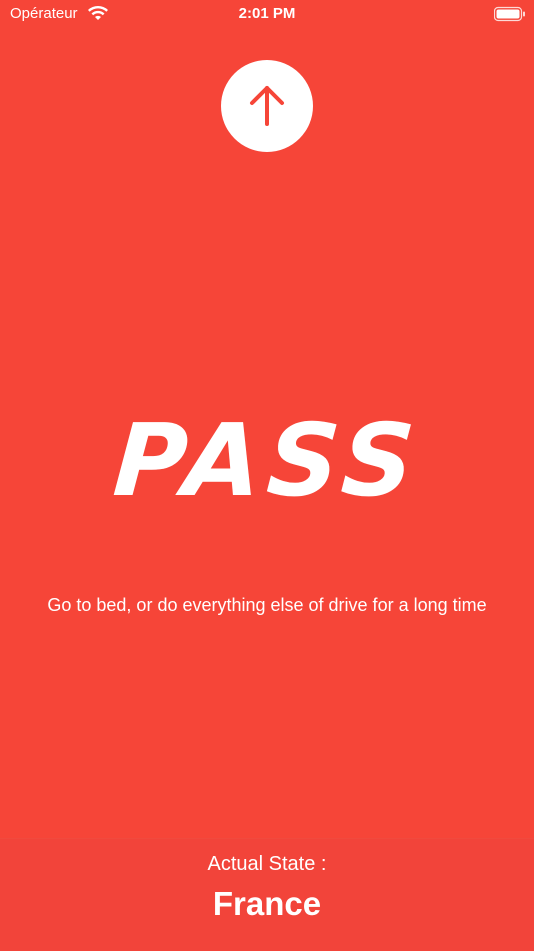 The height and width of the screenshot is (951, 534). Describe the element at coordinates (267, 864) in the screenshot. I see `actual-state-label: Actual State :` at that location.